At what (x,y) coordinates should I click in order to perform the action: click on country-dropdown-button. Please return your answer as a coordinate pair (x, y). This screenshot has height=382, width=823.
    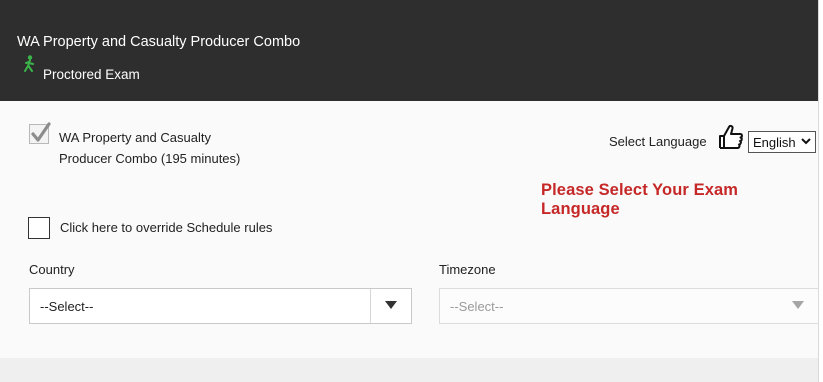
    Looking at the image, I should click on (390, 306).